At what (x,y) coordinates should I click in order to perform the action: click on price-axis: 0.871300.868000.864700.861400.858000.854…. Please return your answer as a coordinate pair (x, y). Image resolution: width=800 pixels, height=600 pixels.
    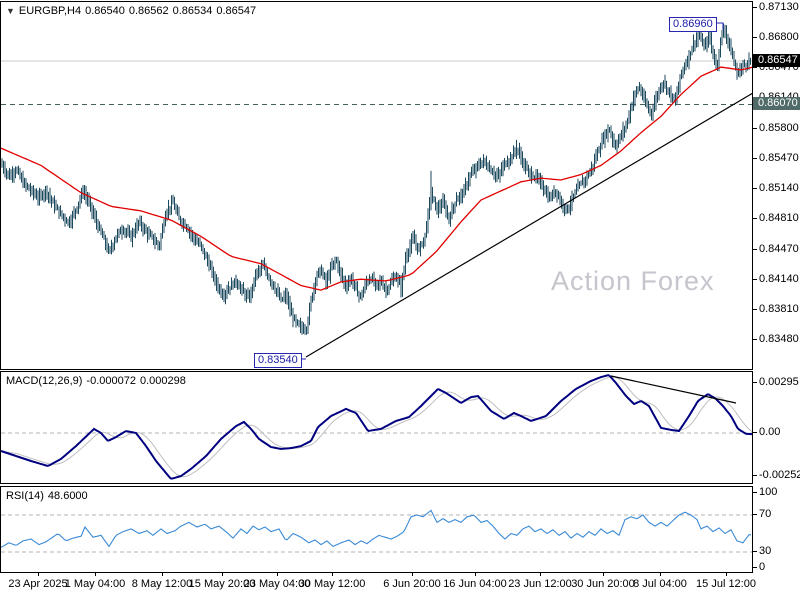
    Looking at the image, I should click on (776, 286).